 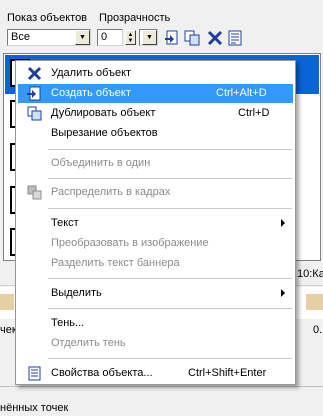 I want to click on menu-item-distribute-in-frames: Распределить в кадрах, so click(x=155, y=192).